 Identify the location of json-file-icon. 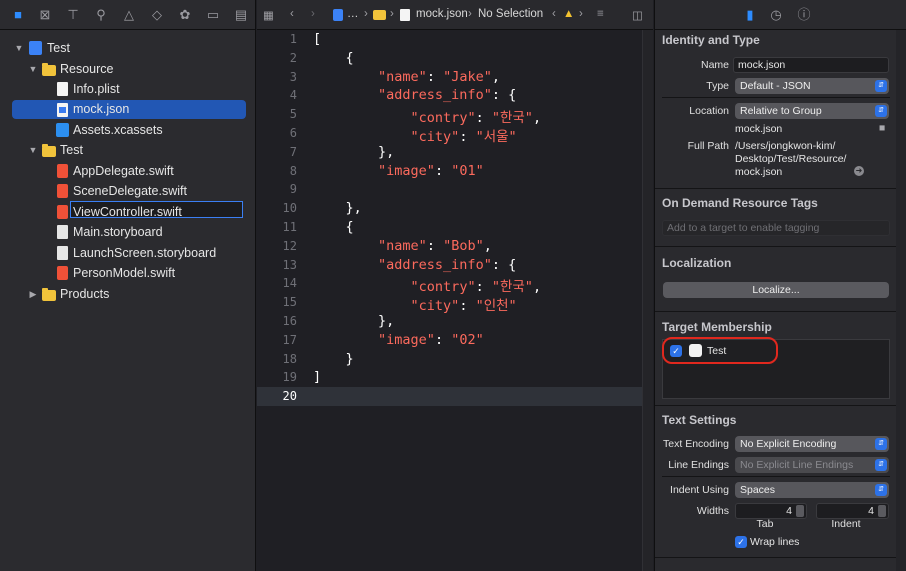
(405, 15).